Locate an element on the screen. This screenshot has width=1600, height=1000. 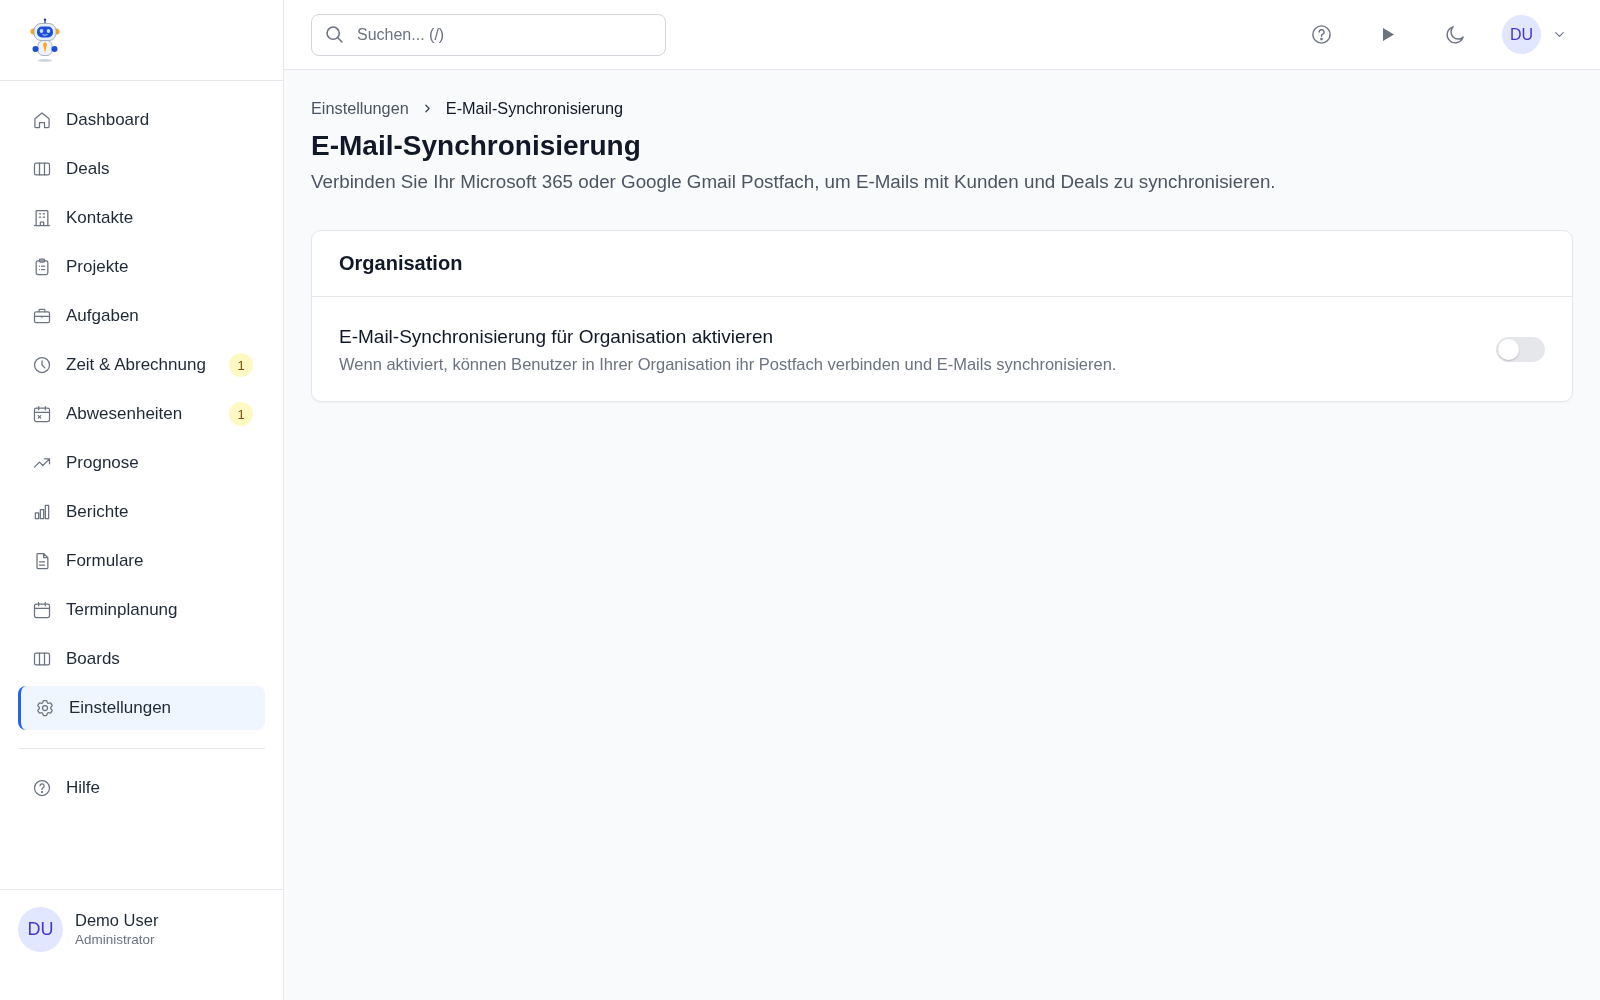
clock-icon is located at coordinates (42, 365).